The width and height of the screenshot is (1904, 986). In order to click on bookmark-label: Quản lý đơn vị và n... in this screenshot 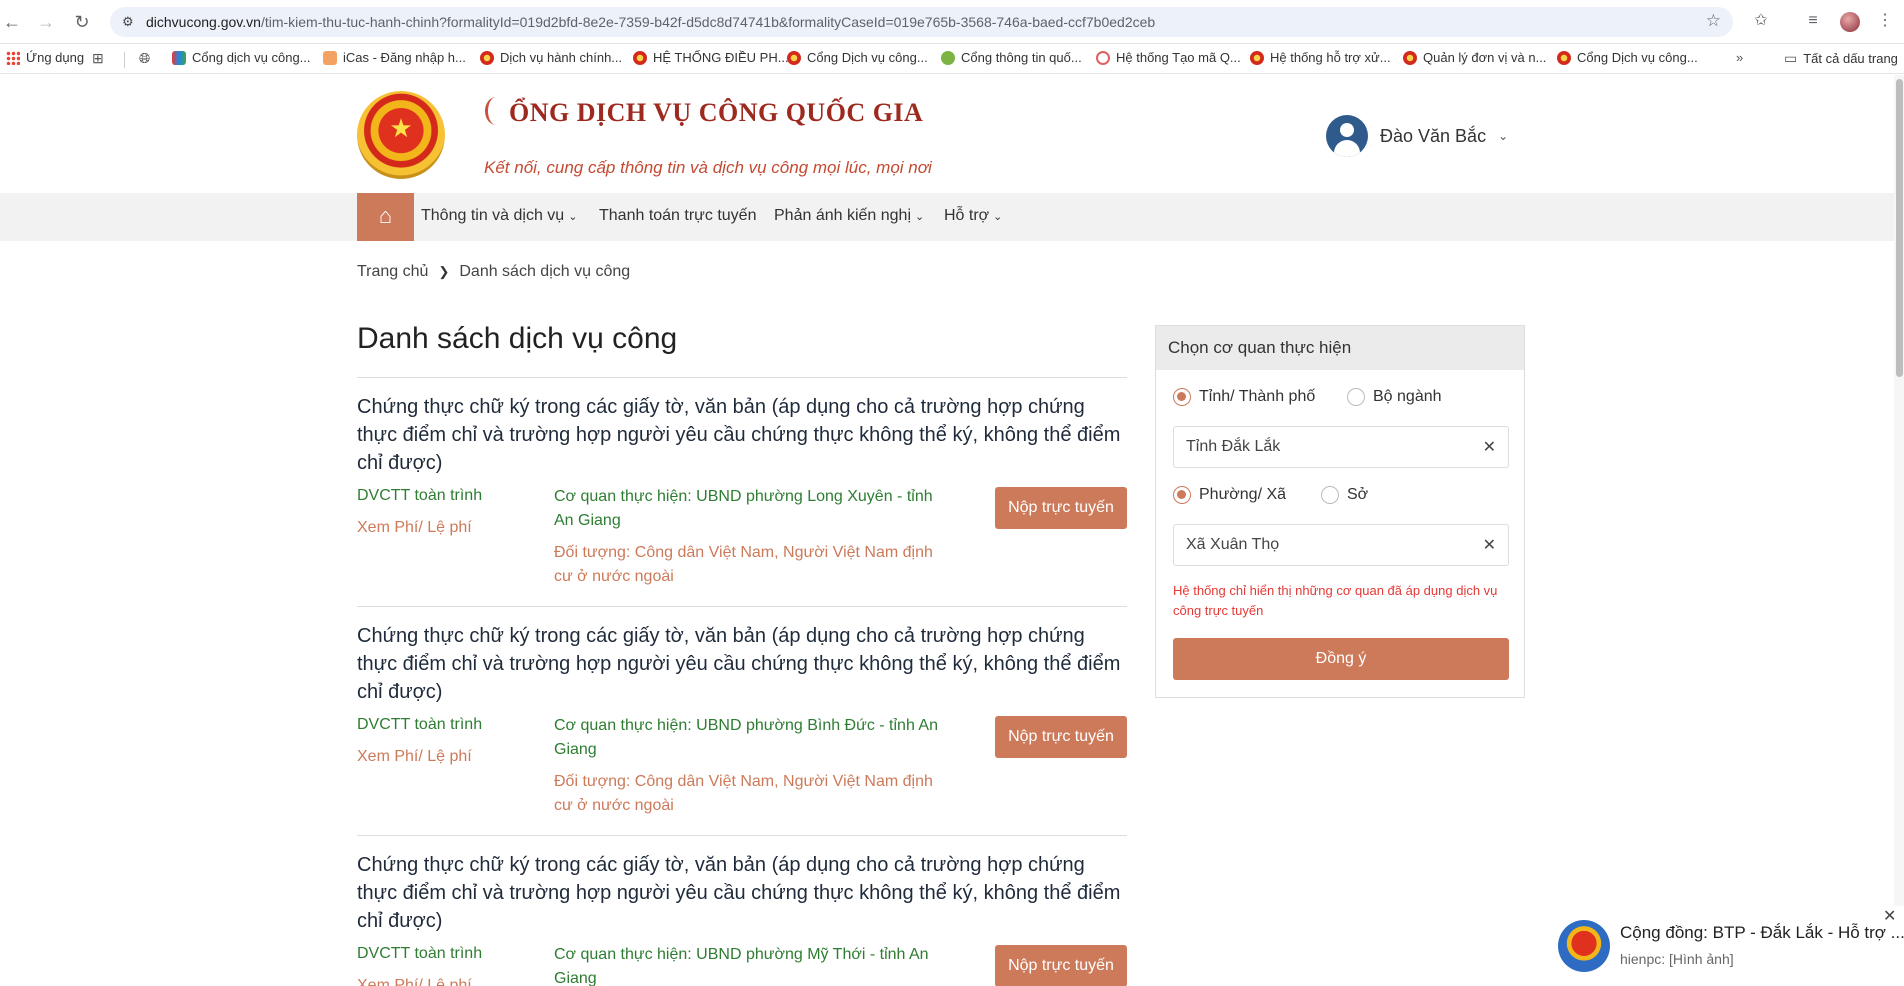, I will do `click(1485, 57)`.